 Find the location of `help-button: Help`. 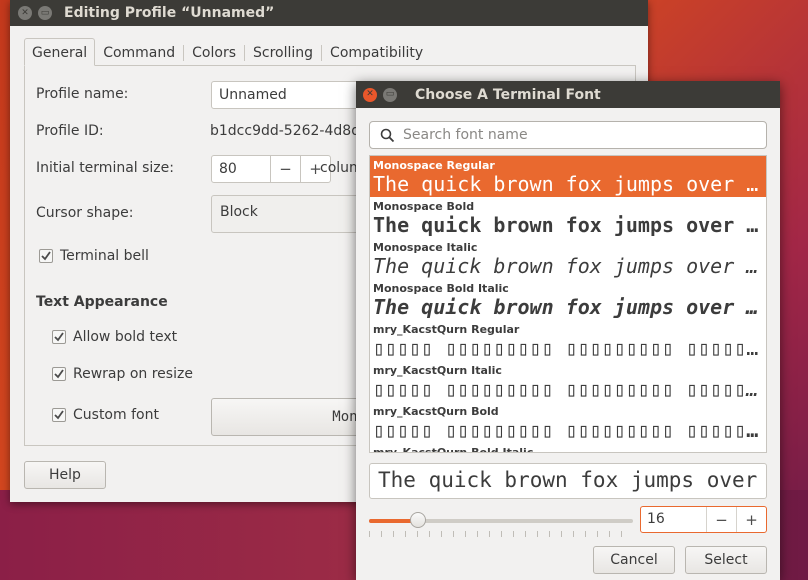

help-button: Help is located at coordinates (65, 475).